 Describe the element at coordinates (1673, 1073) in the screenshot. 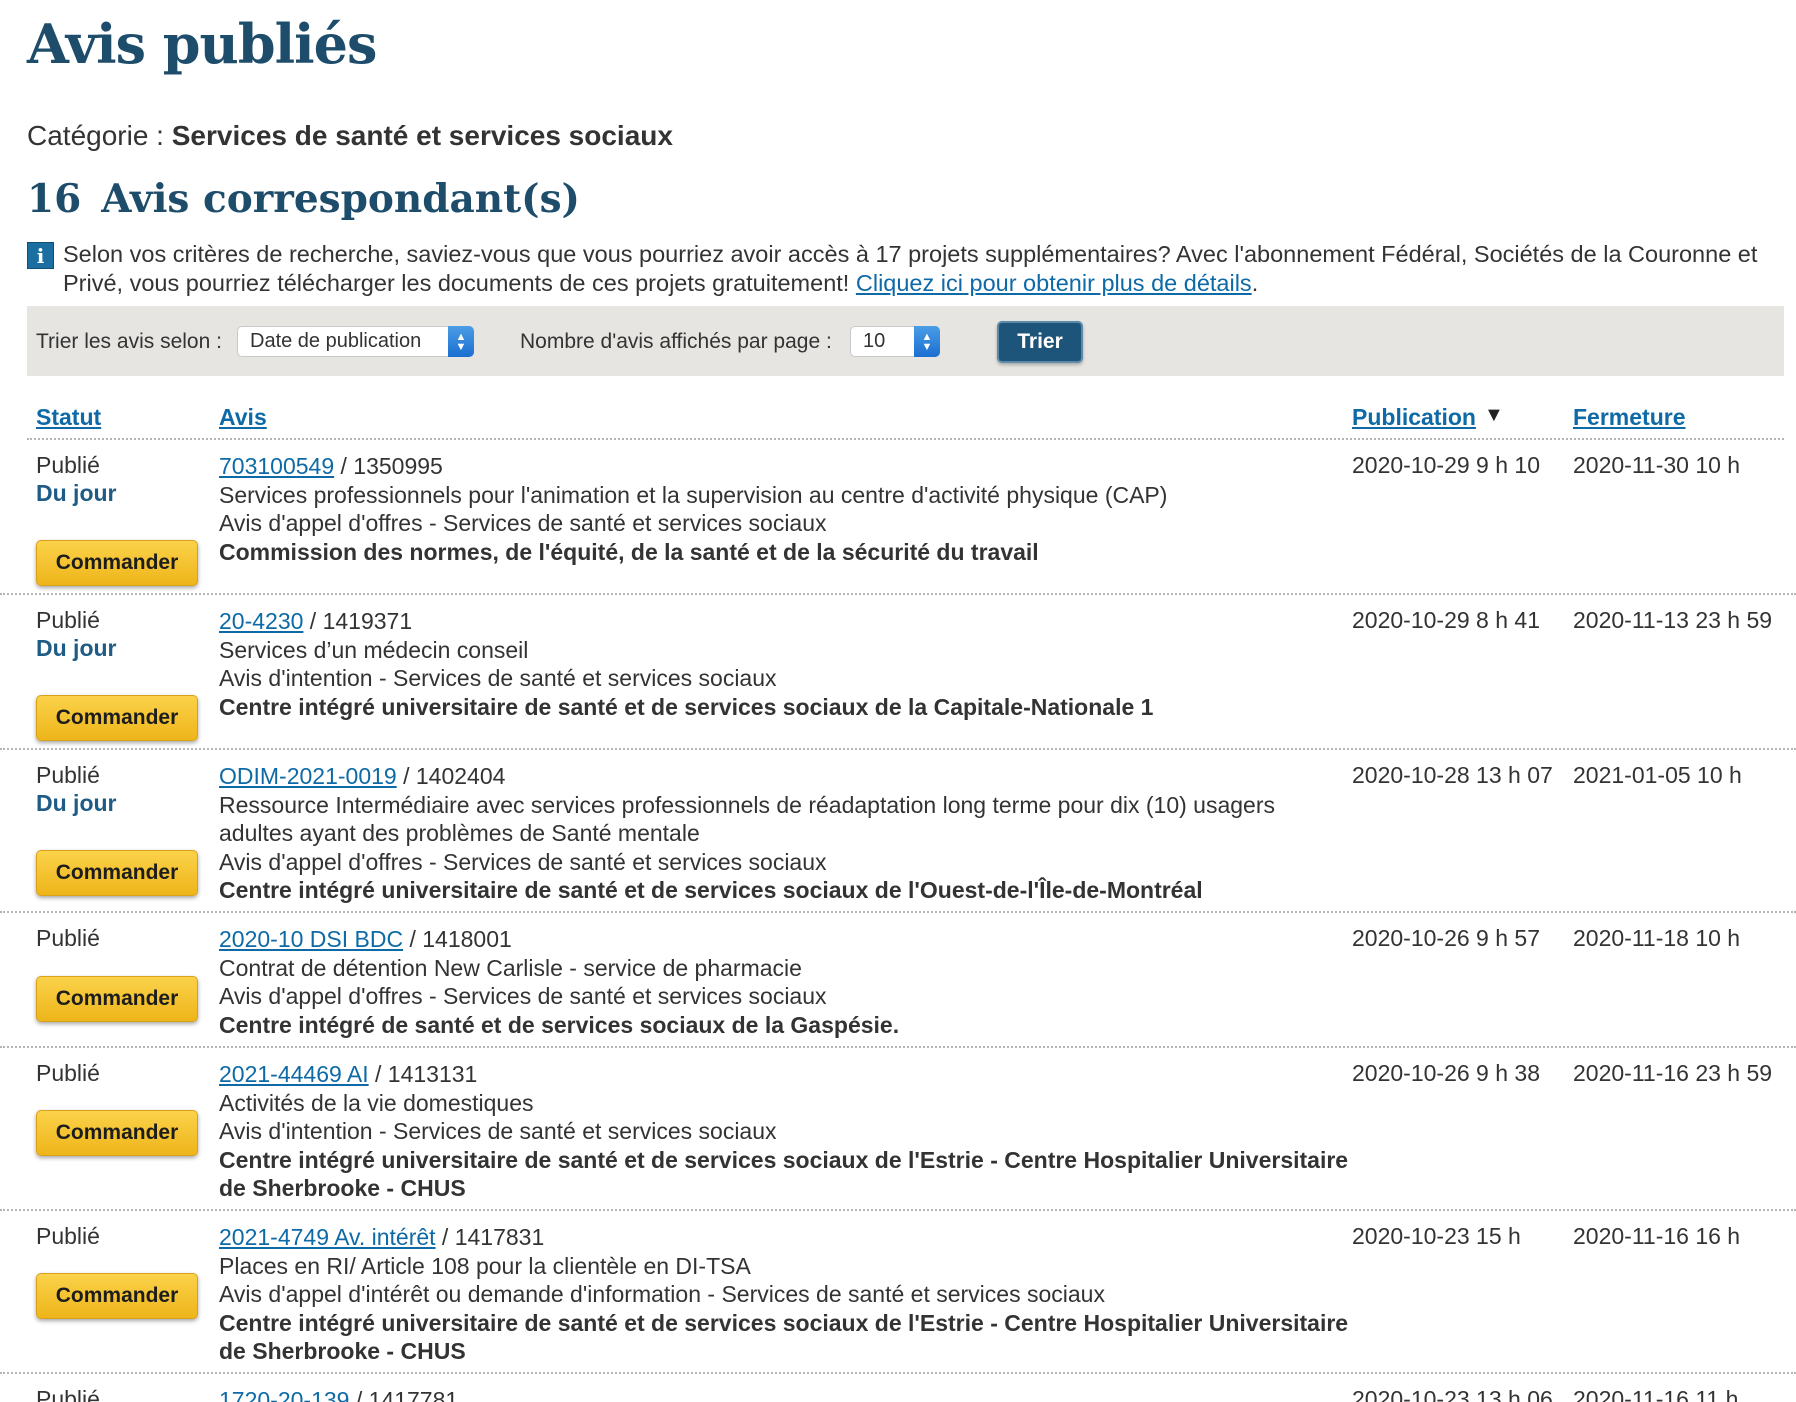

I see `closing-date: 2020-11-16 23 h 59` at that location.